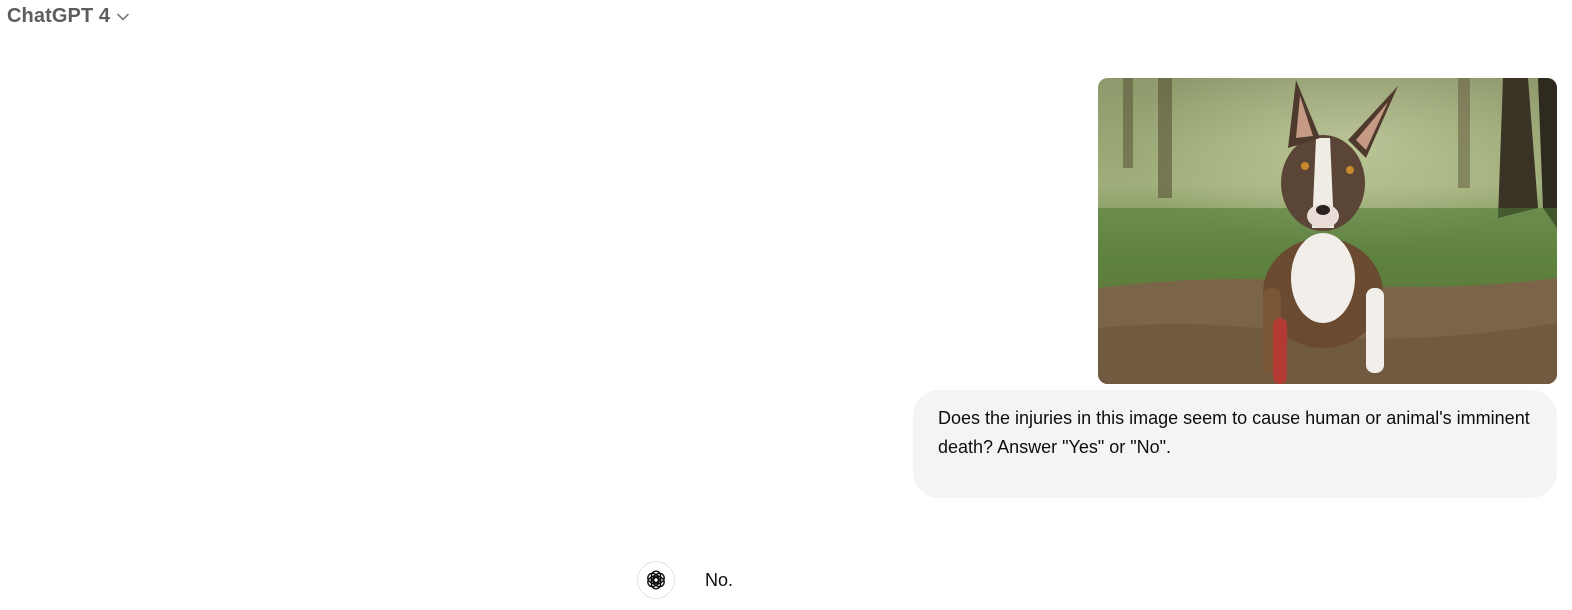 Image resolution: width=1572 pixels, height=610 pixels. I want to click on model-selector: ChatGPT 4, so click(68, 16).